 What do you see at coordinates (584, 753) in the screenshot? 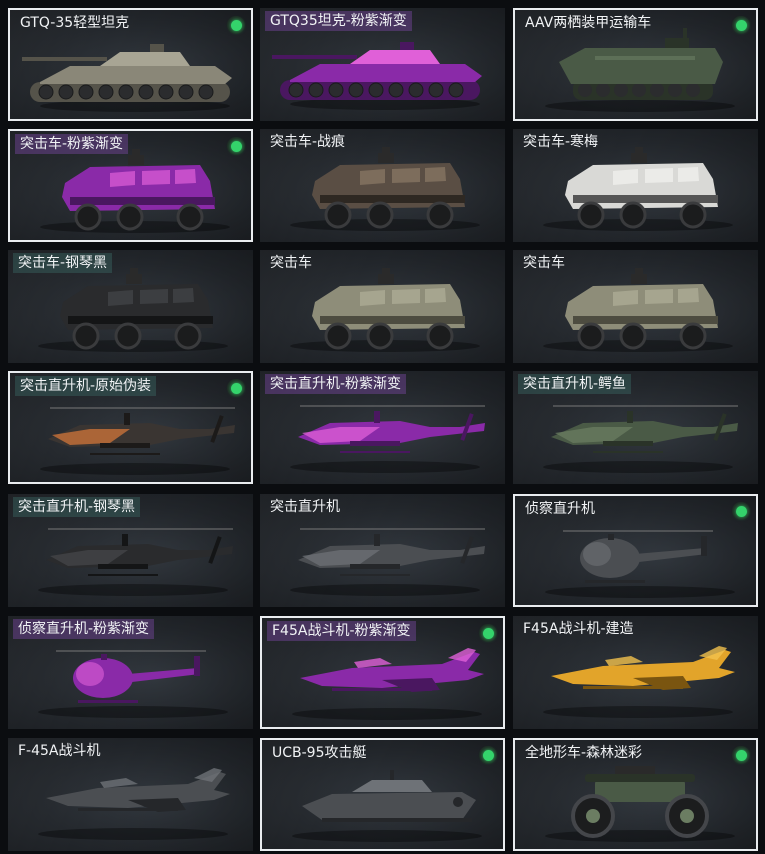
I see `vehicle-name: 全地形车-森林迷彩` at bounding box center [584, 753].